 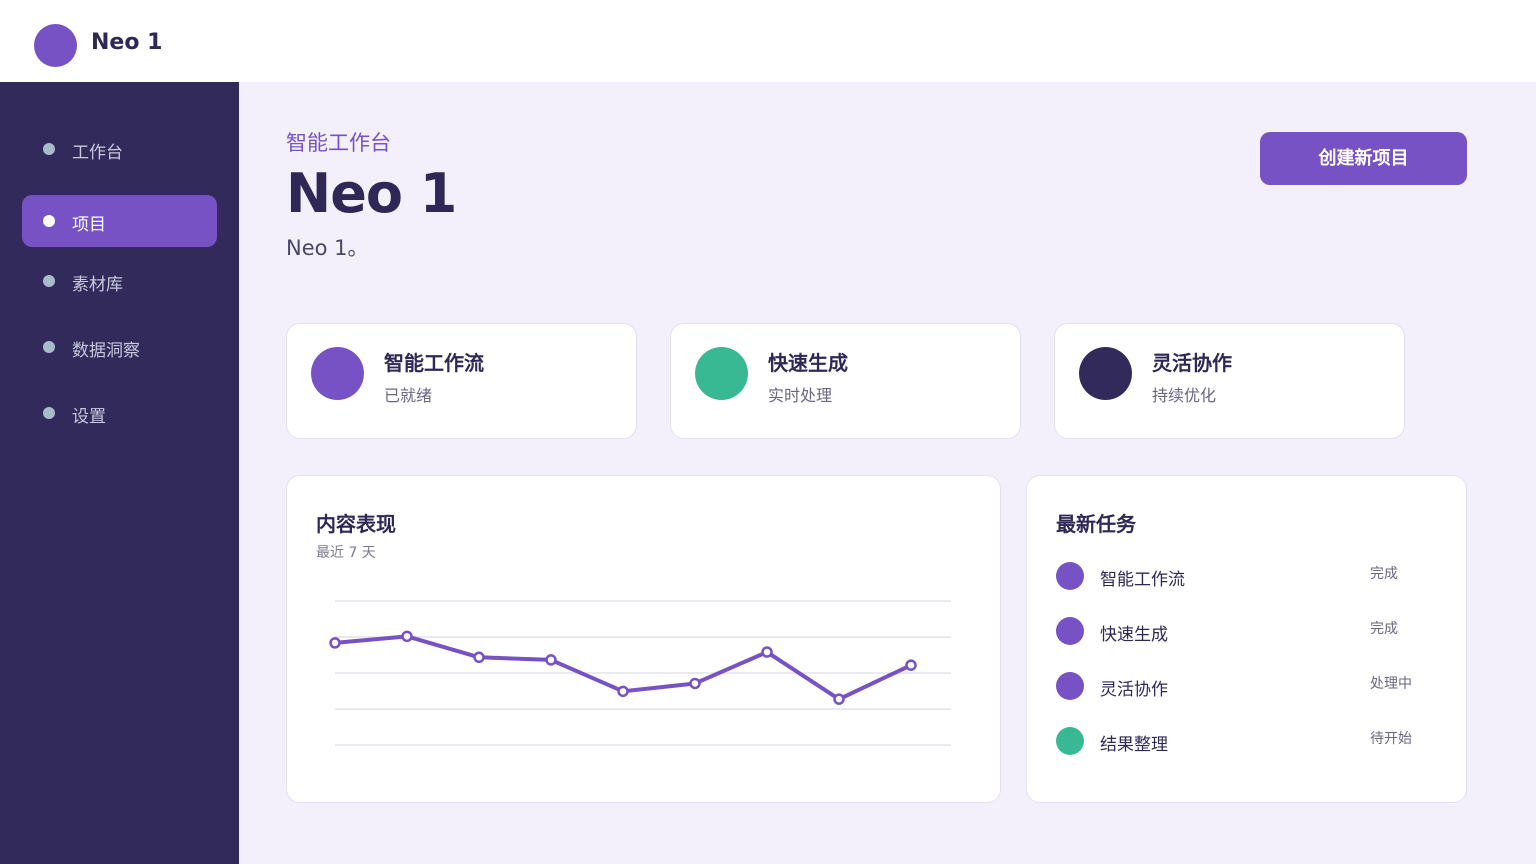 I want to click on page-subtitle: 智能工作台, so click(x=338, y=143).